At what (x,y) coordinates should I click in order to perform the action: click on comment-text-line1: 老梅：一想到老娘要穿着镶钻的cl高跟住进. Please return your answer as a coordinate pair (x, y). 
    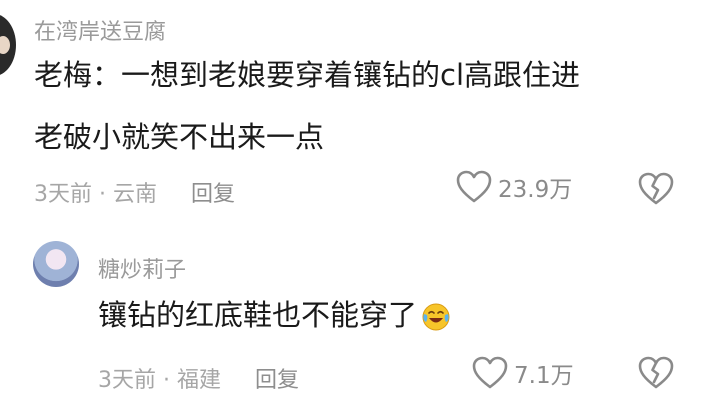
    Looking at the image, I should click on (307, 75).